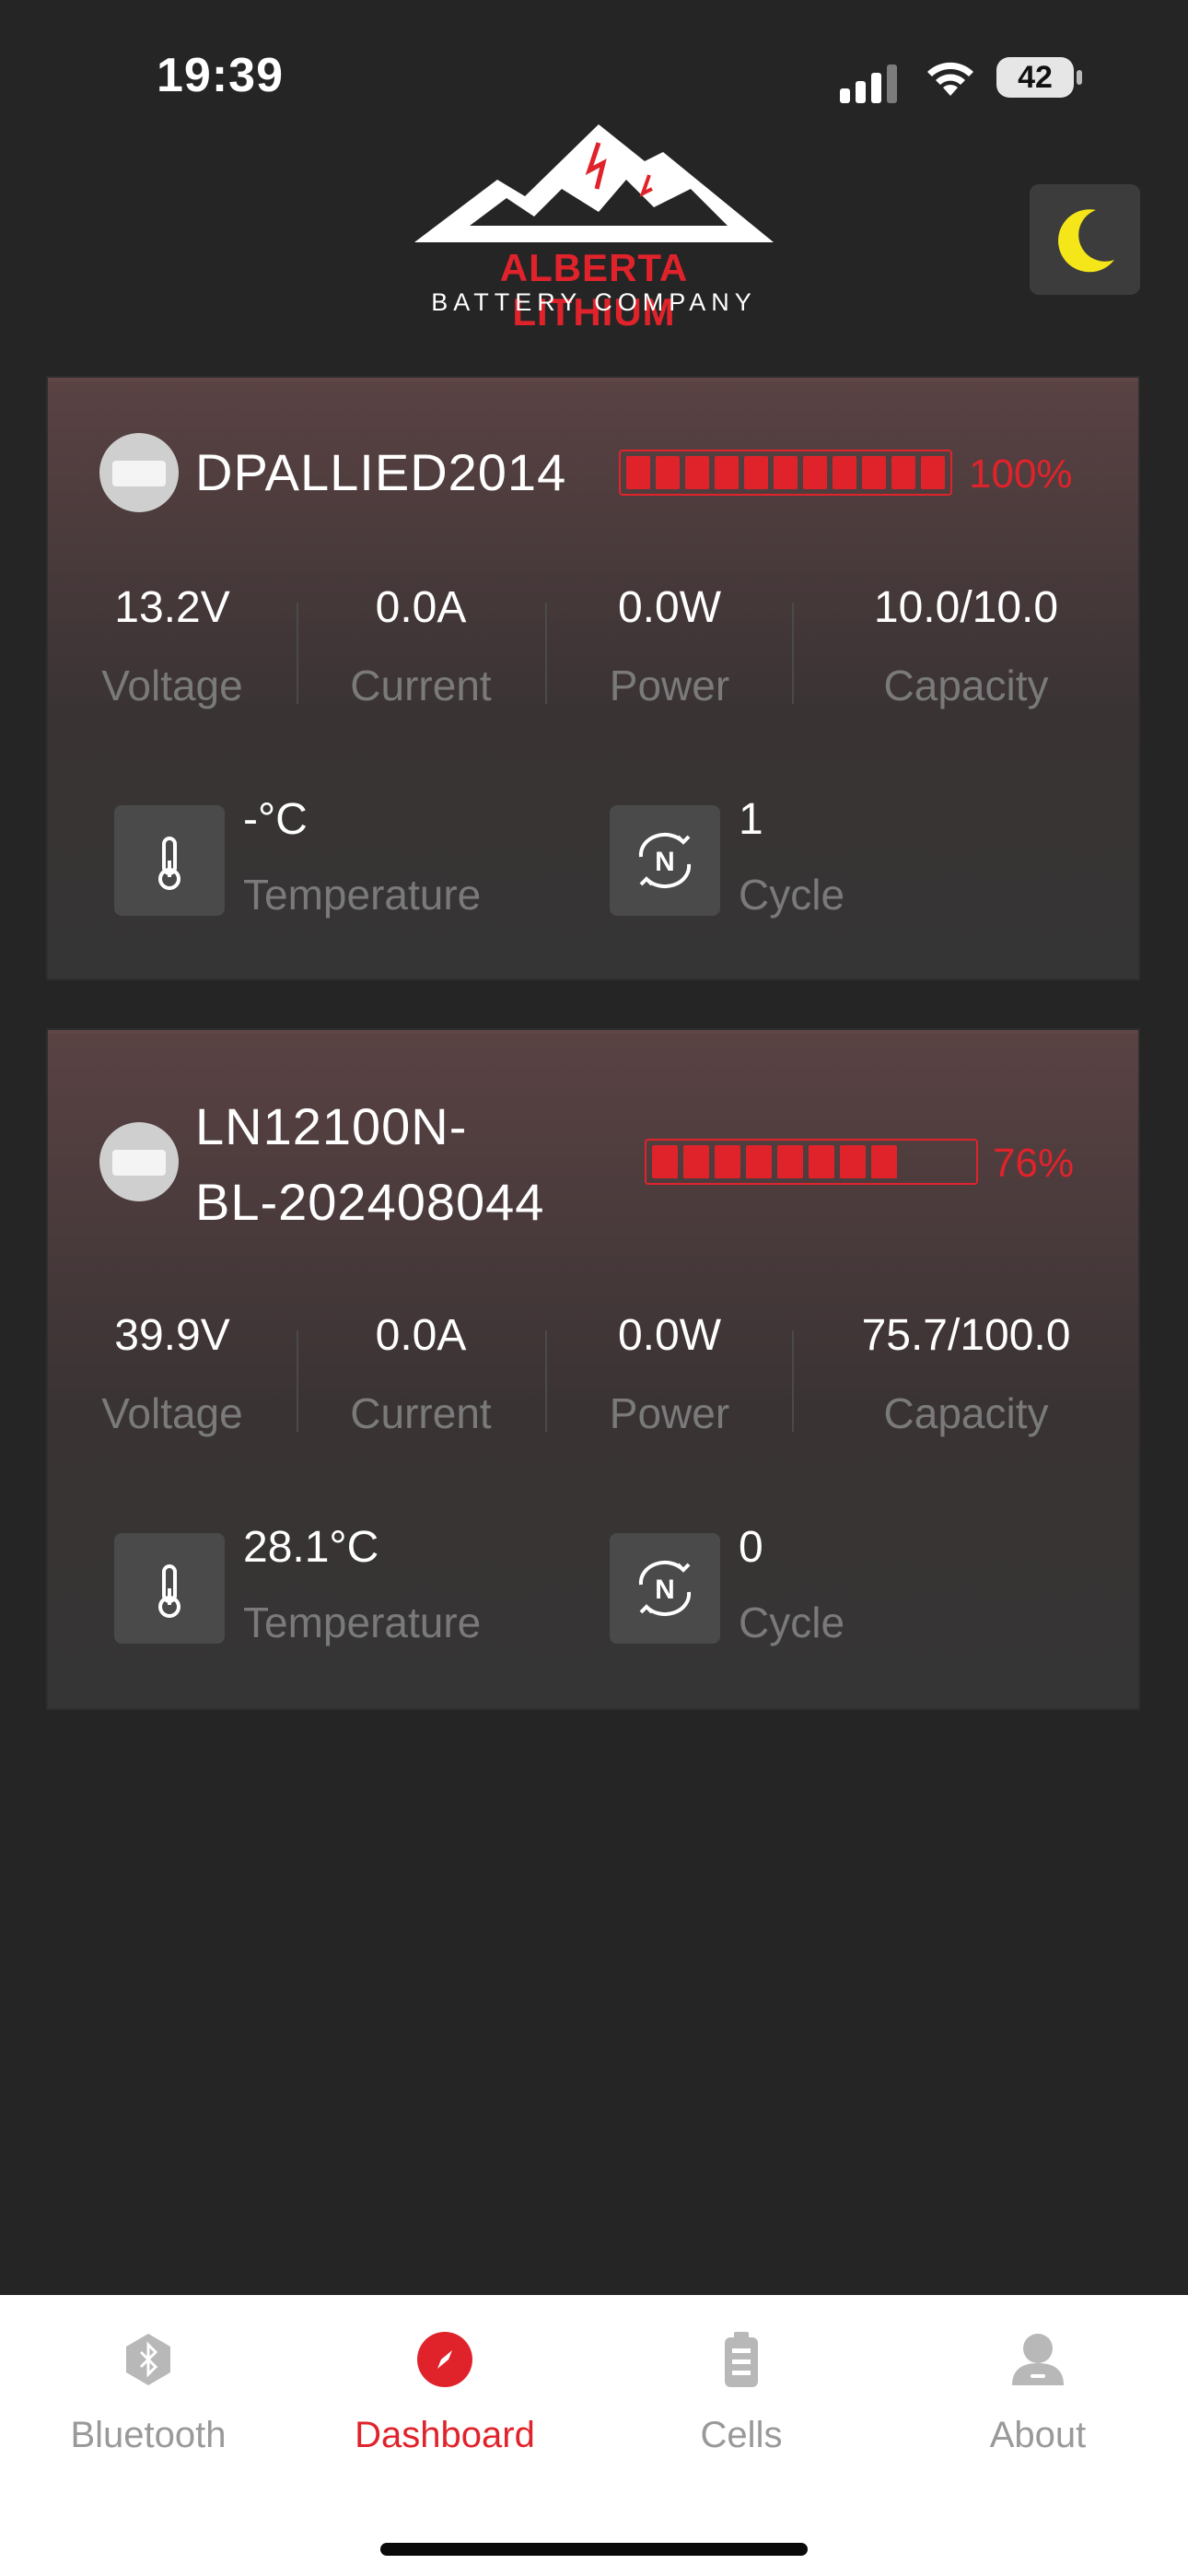 This screenshot has height=2576, width=1188. Describe the element at coordinates (966, 1374) in the screenshot. I see `capacity-stat: 75.7/100.0 Capacity` at that location.